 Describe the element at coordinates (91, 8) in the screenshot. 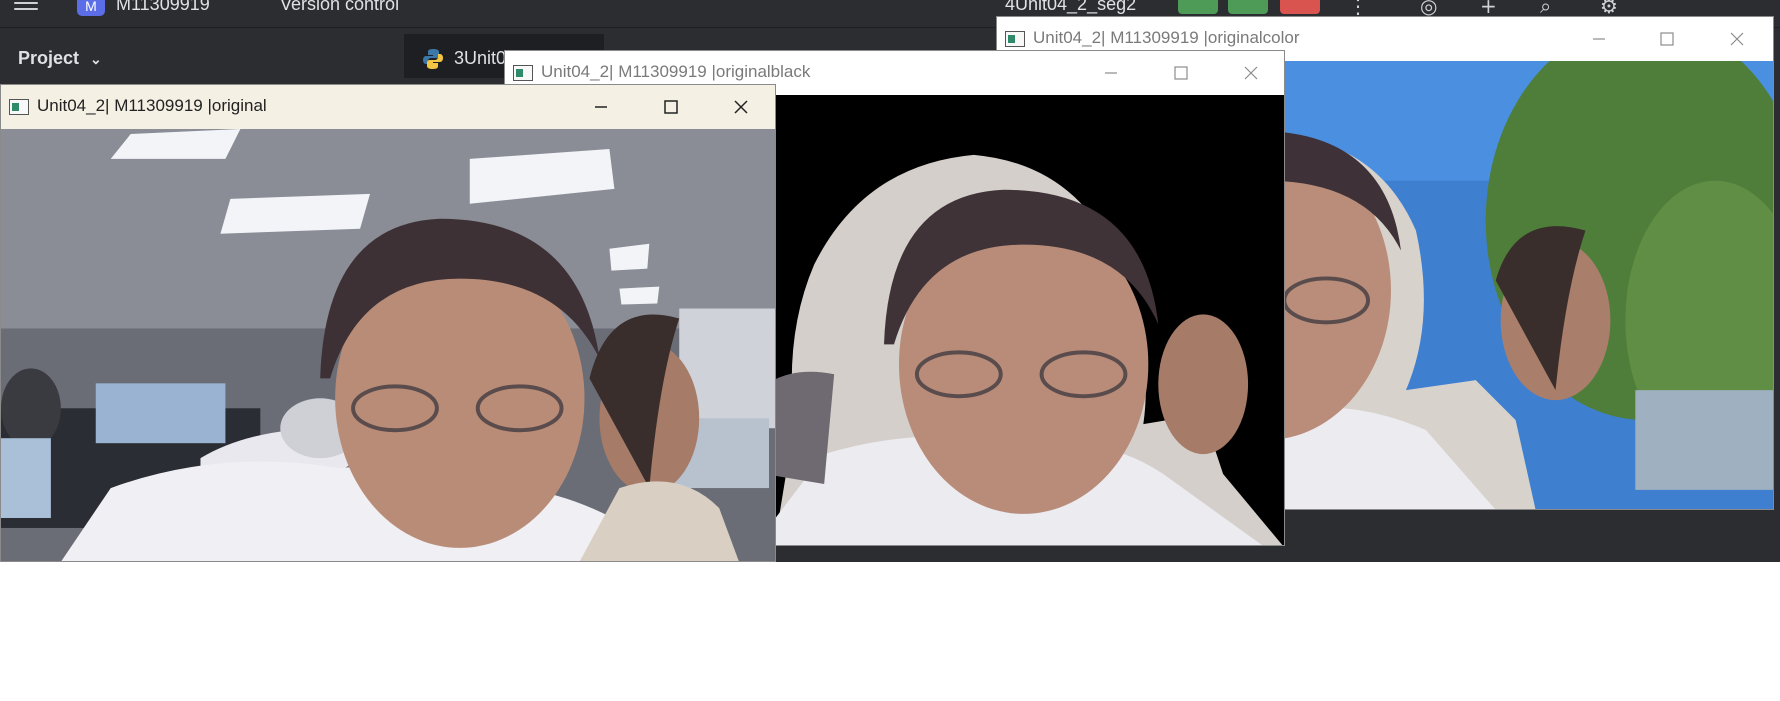

I see `project-badge: M` at that location.